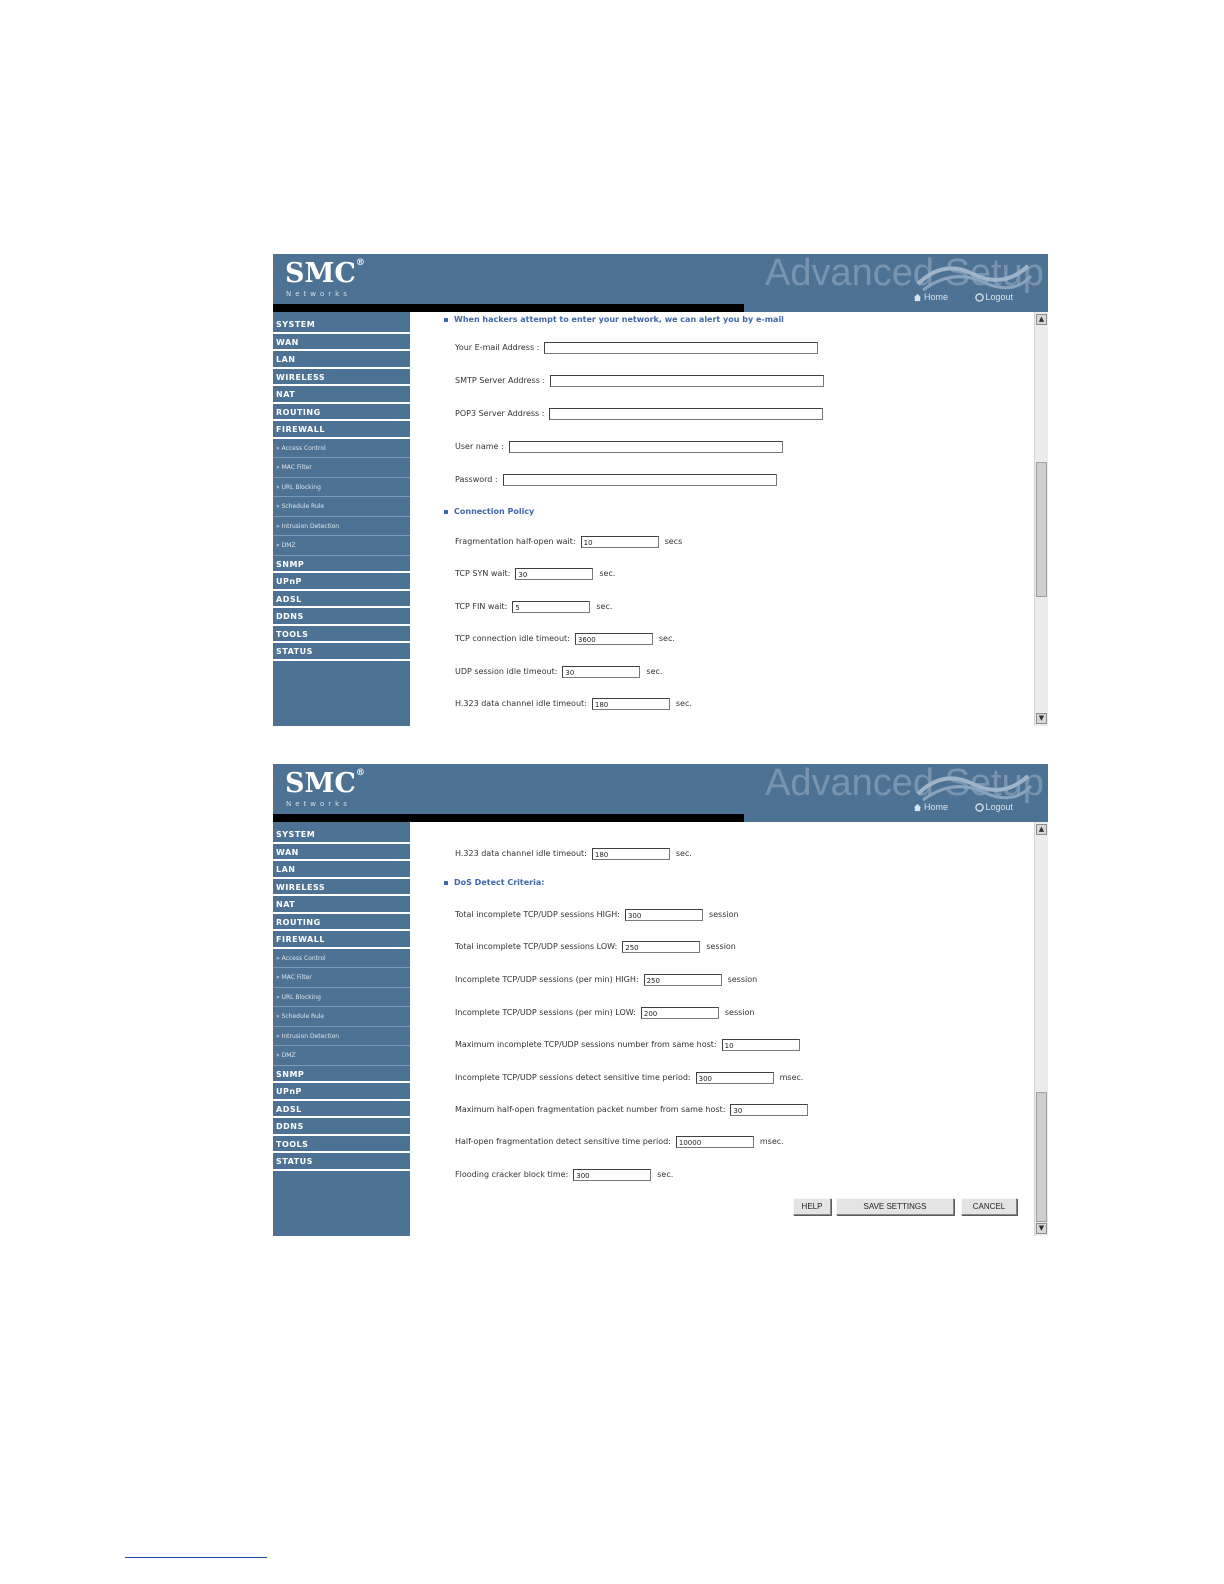  Describe the element at coordinates (494, 882) in the screenshot. I see `dos-criteria-section-title: DoS Detect Criteria:` at that location.